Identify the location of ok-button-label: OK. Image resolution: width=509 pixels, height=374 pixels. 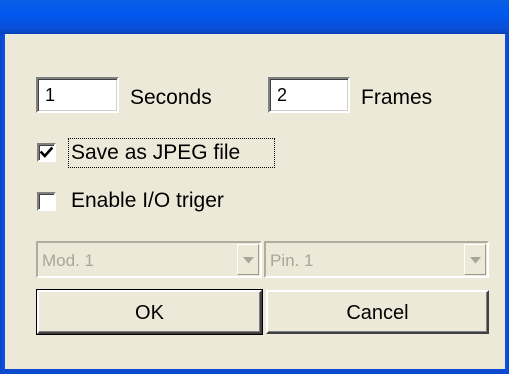
(149, 313).